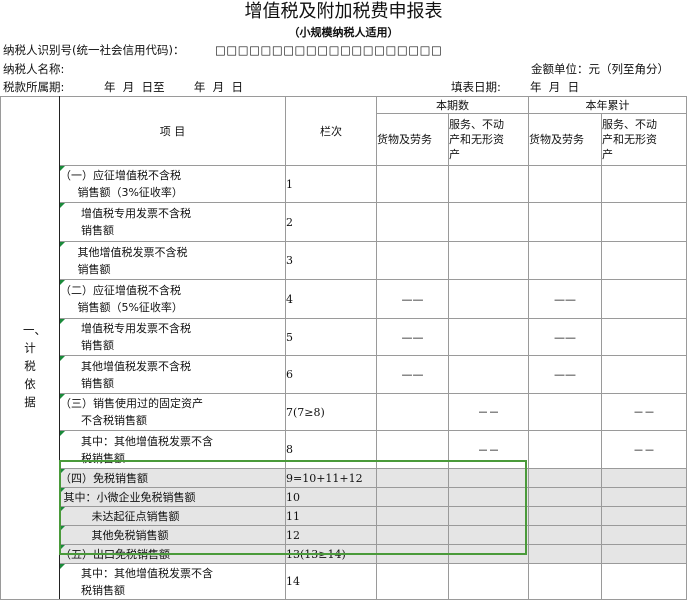 The height and width of the screenshot is (600, 687). What do you see at coordinates (135, 337) in the screenshot?
I see `row-item-label: 增值税专用发票不含税 销售额` at bounding box center [135, 337].